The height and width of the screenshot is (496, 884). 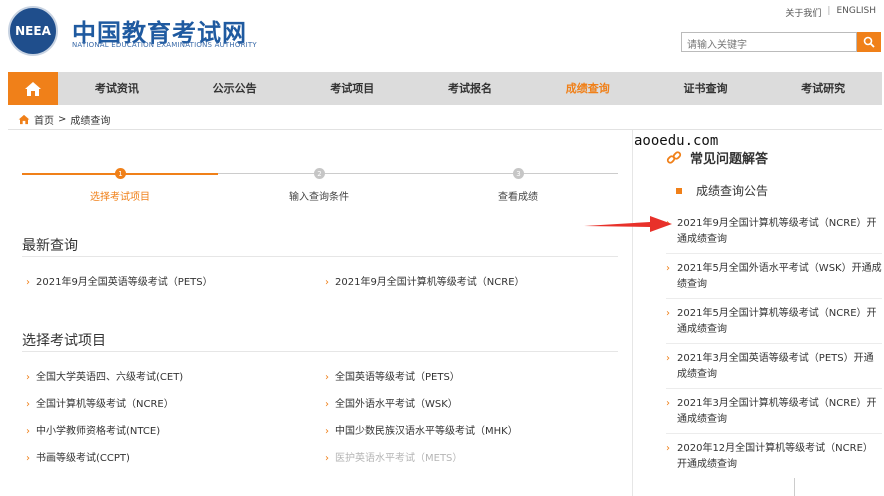 I want to click on nav-item-score-query: 成绩查询, so click(x=588, y=88).